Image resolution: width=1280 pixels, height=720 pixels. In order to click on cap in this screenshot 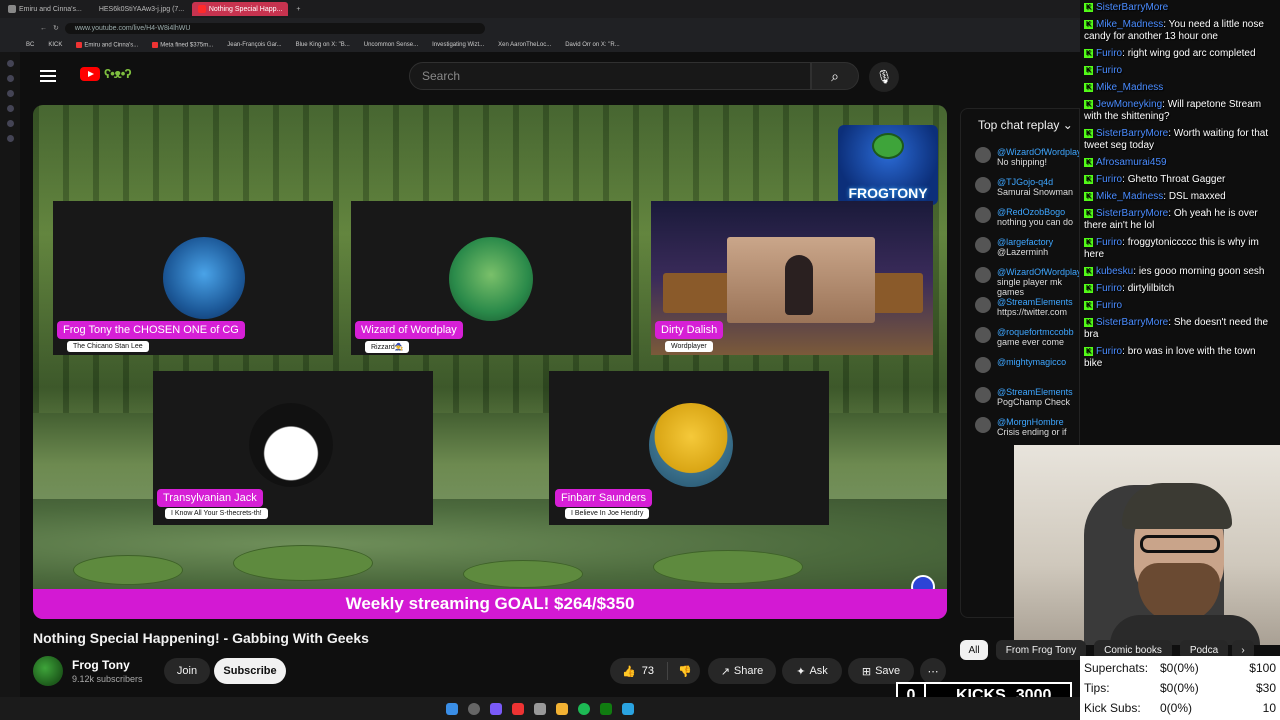, I will do `click(1177, 506)`.